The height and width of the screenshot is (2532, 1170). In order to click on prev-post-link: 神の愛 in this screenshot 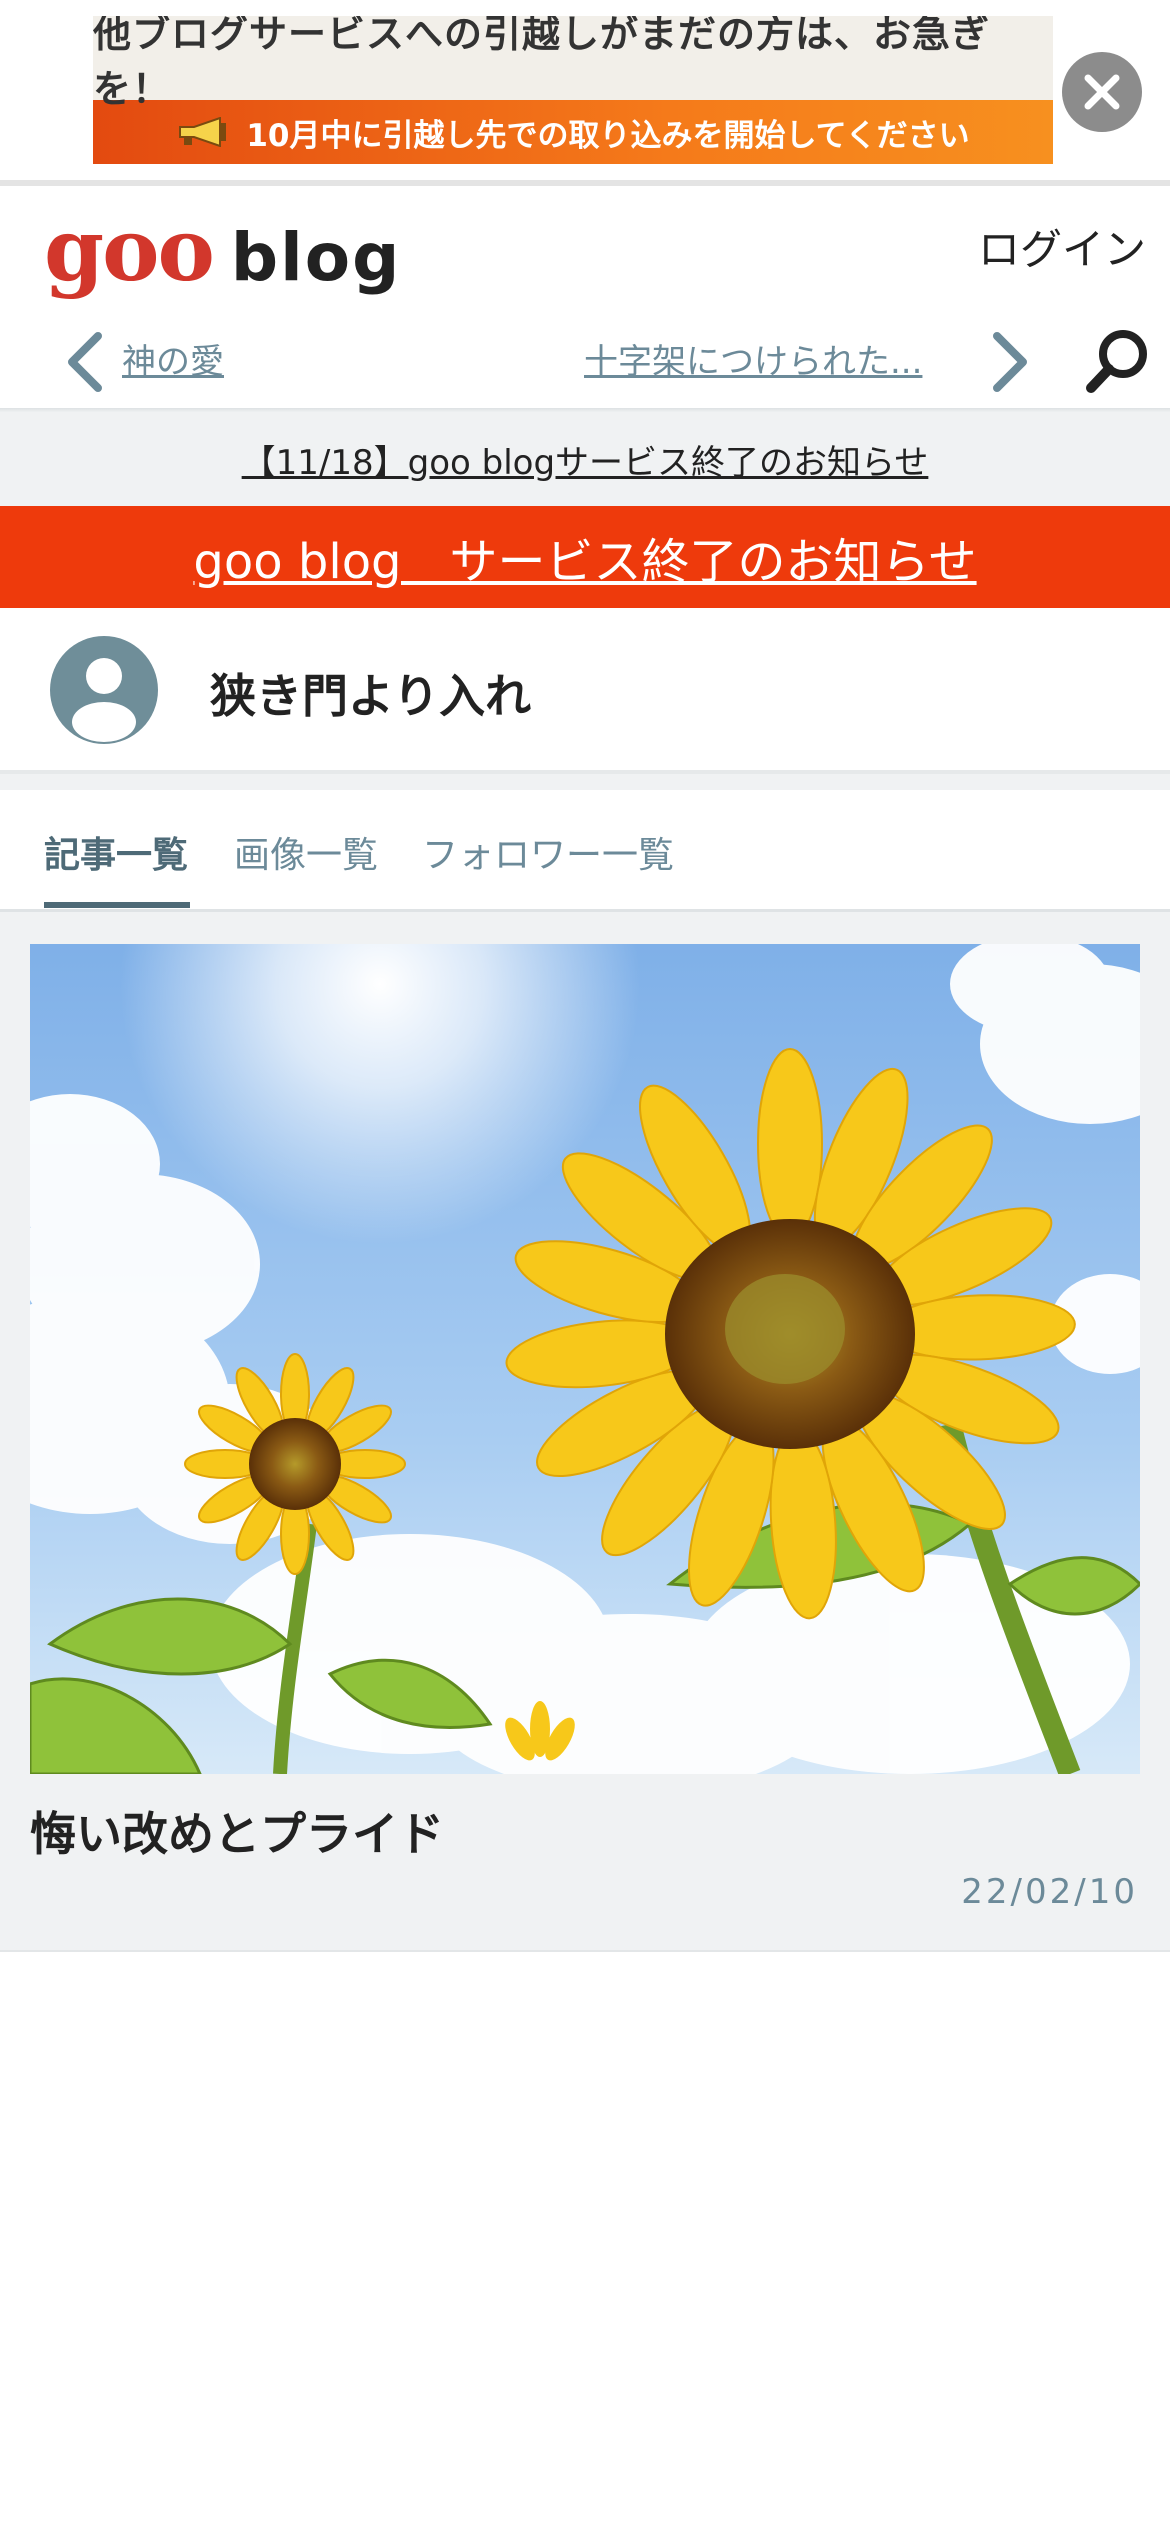, I will do `click(173, 358)`.